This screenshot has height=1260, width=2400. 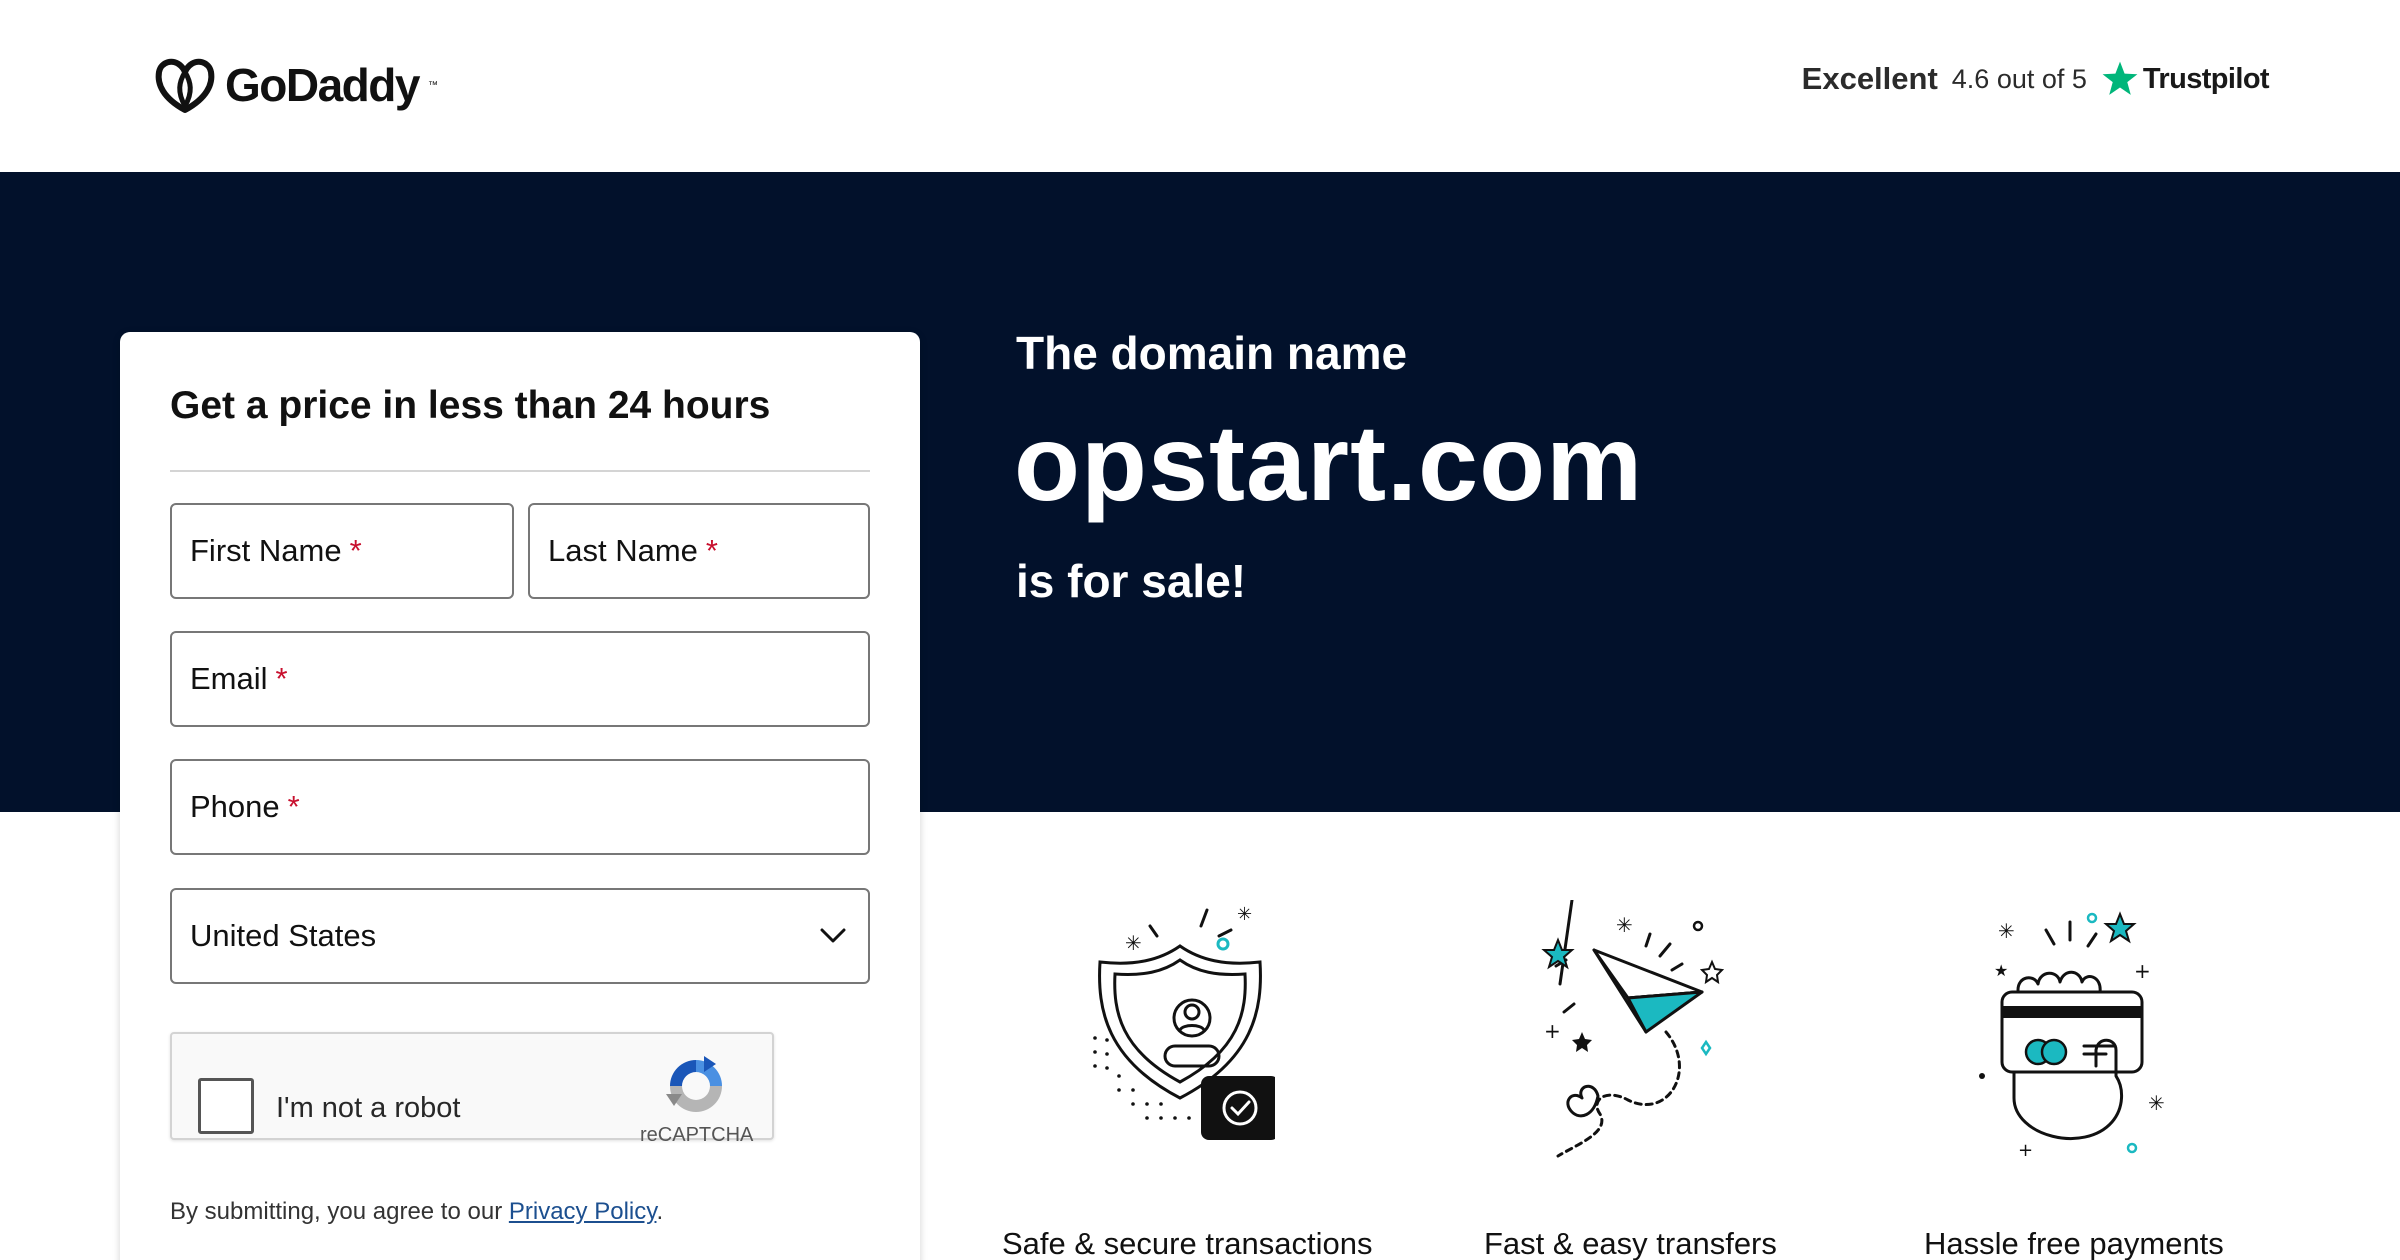 I want to click on godaddy-heart-logo-icon, so click(x=185, y=85).